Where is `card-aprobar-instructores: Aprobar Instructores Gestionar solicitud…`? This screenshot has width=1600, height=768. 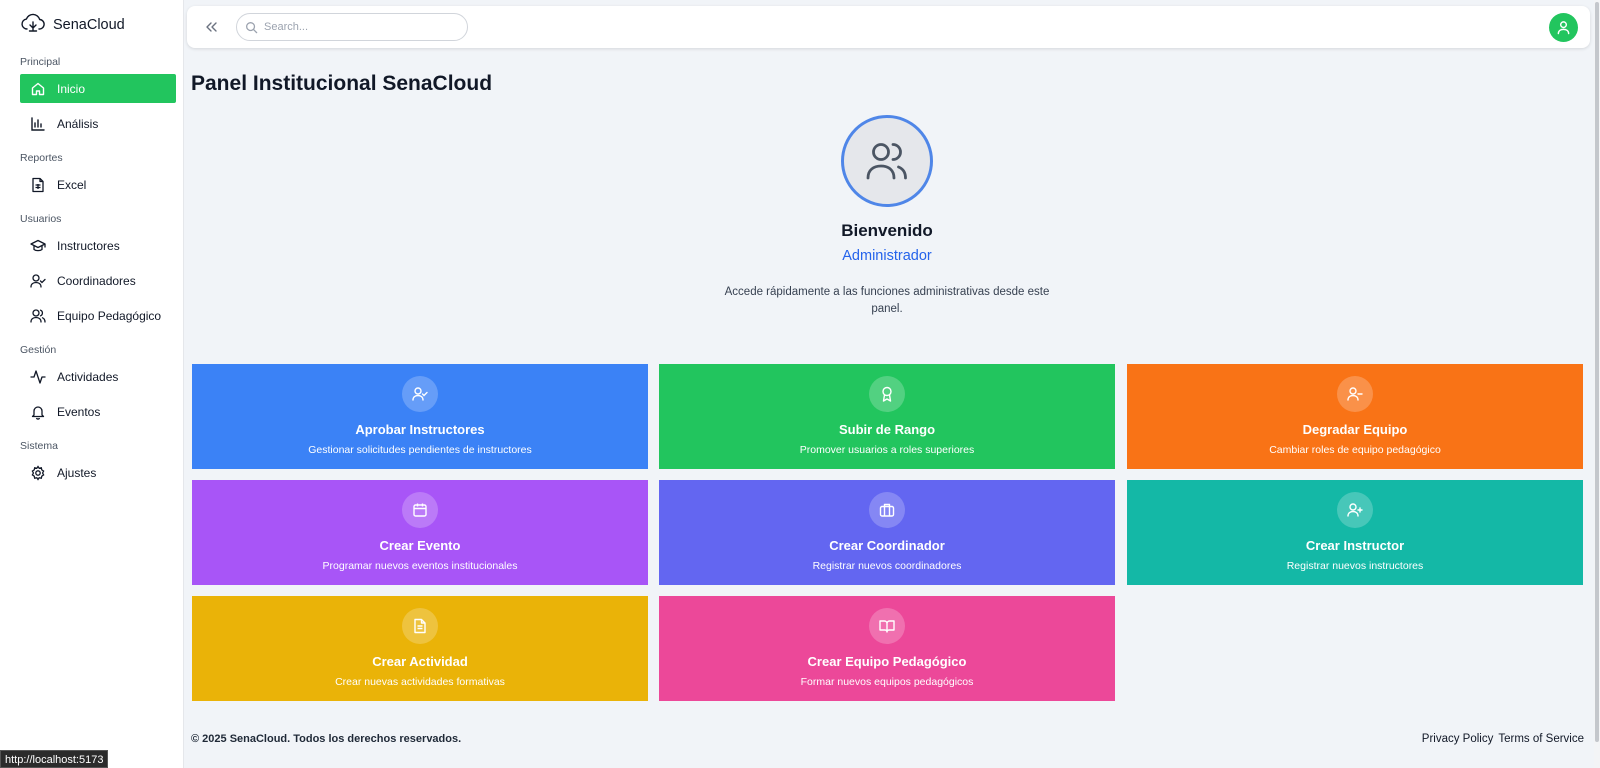 card-aprobar-instructores: Aprobar Instructores Gestionar solicitud… is located at coordinates (420, 416).